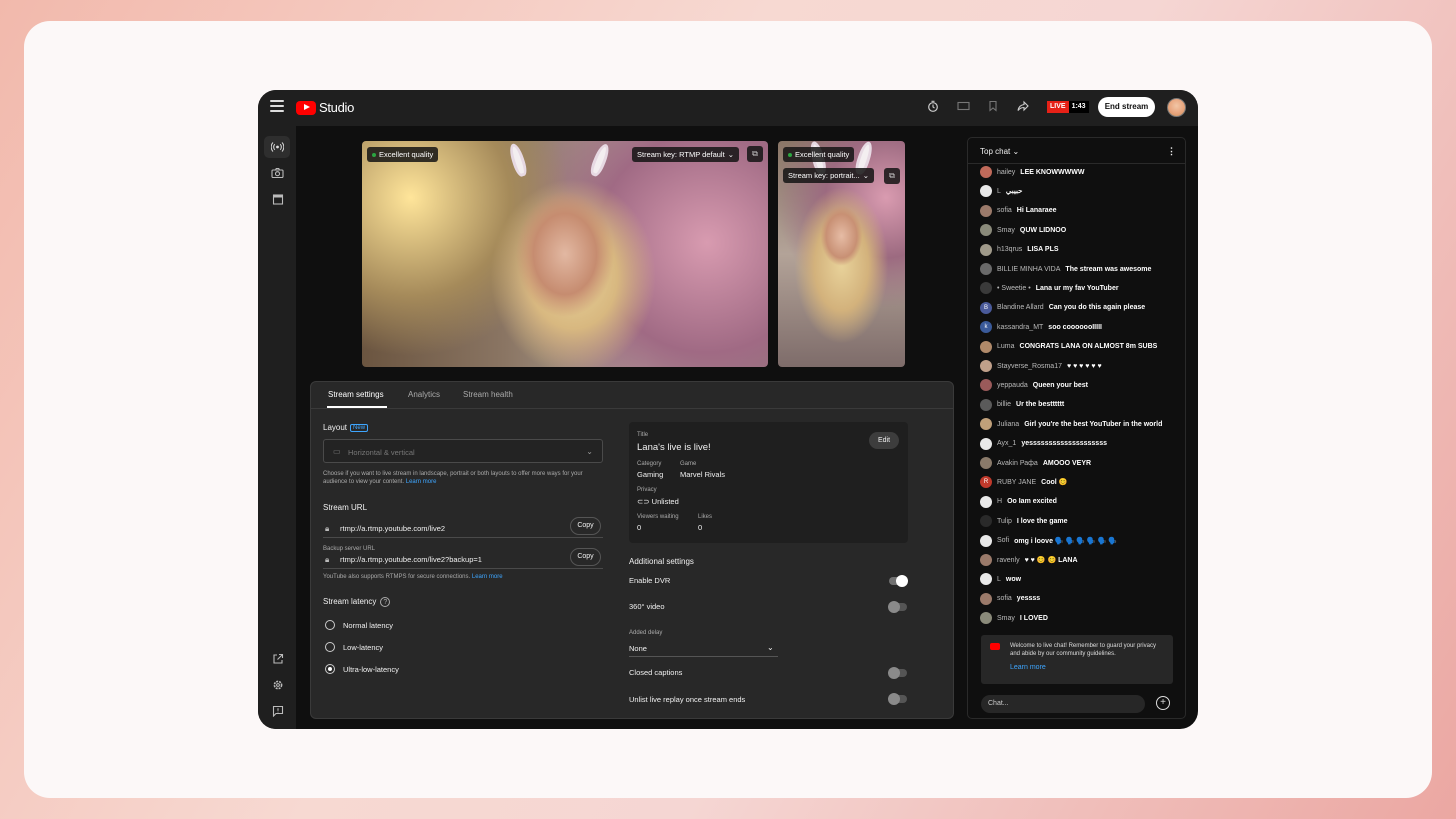 Image resolution: width=1456 pixels, height=819 pixels. What do you see at coordinates (585, 526) in the screenshot?
I see `copy-stream-url-button: Copy` at bounding box center [585, 526].